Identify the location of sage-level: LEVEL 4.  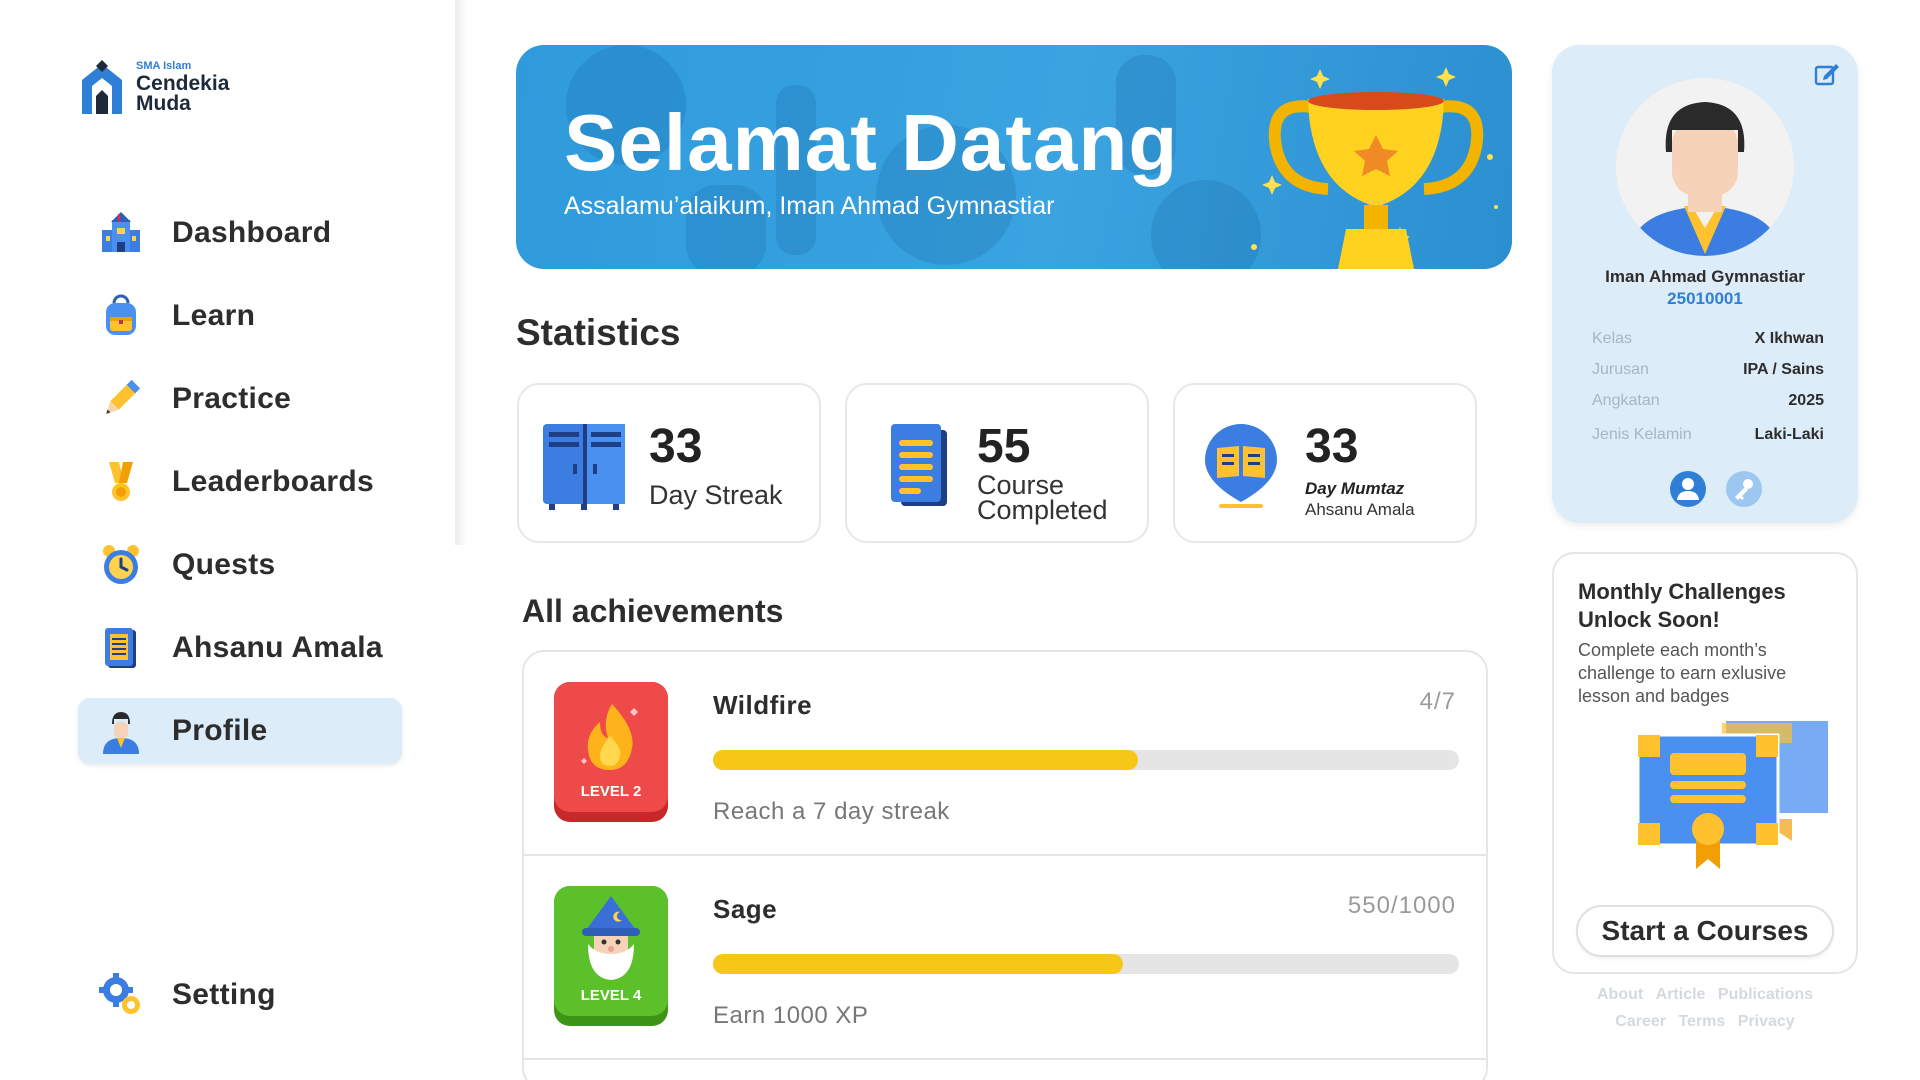
(611, 995).